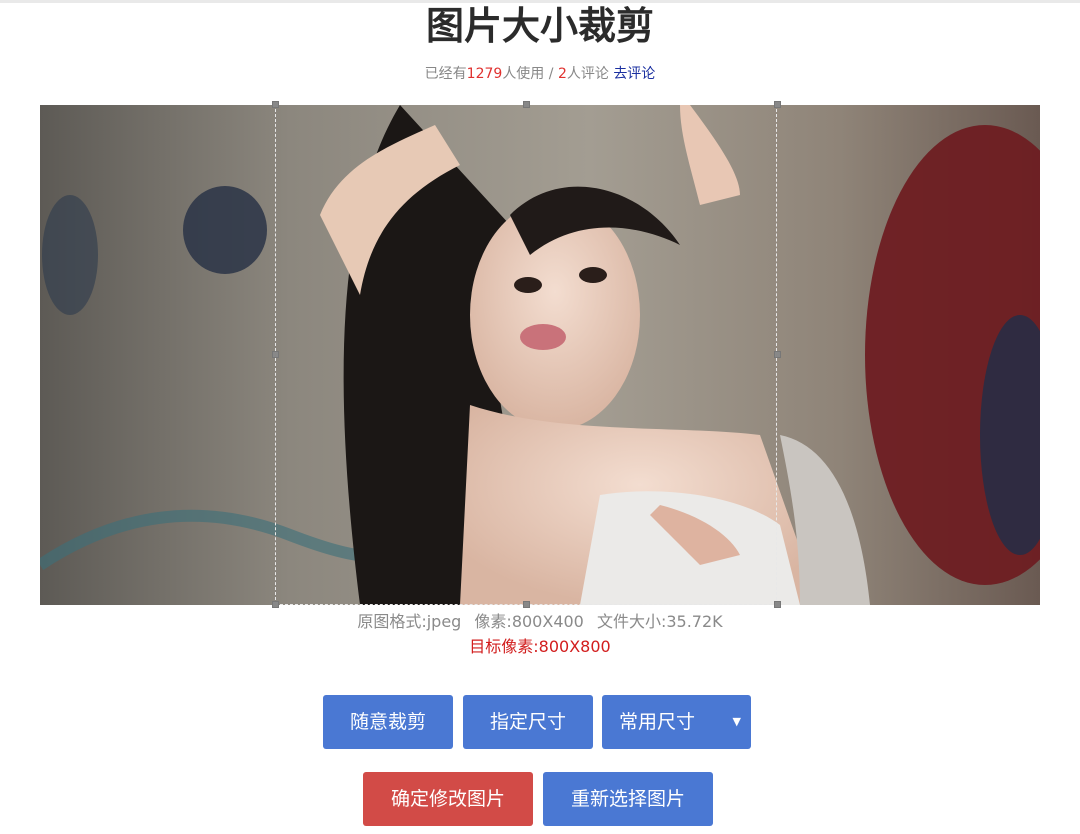 This screenshot has height=834, width=1080. I want to click on original-pixels: 像素:800X400, so click(529, 621).